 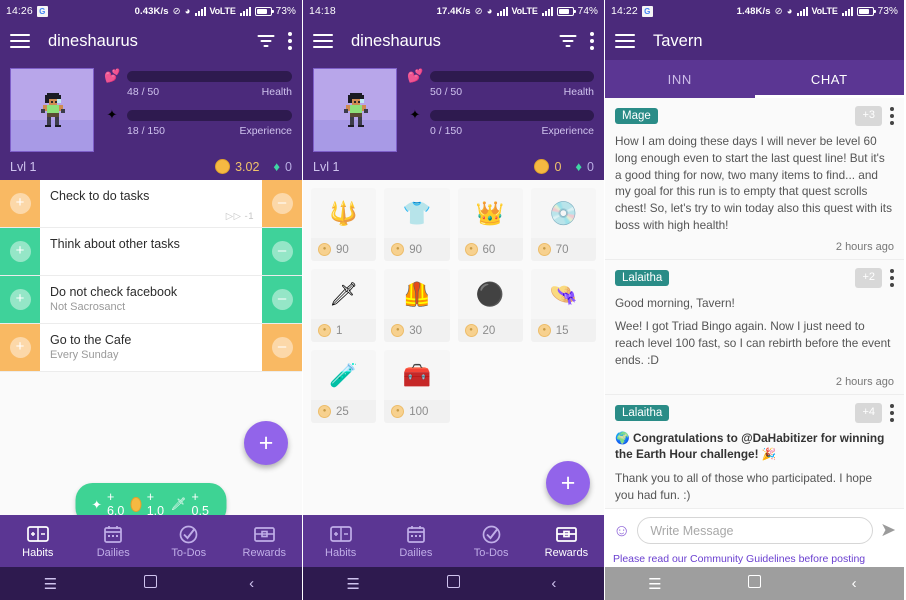 I want to click on app-bar-actions, so click(x=576, y=41).